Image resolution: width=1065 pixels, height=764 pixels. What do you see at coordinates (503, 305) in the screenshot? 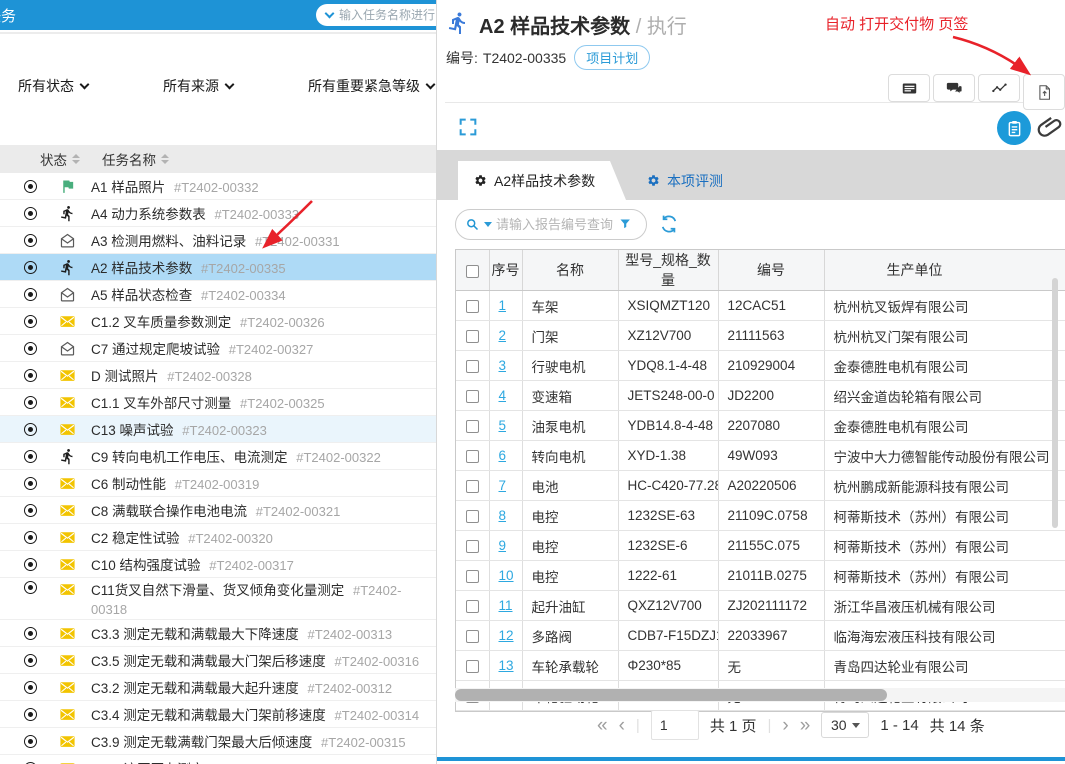
I see `row-index-link: 1` at bounding box center [503, 305].